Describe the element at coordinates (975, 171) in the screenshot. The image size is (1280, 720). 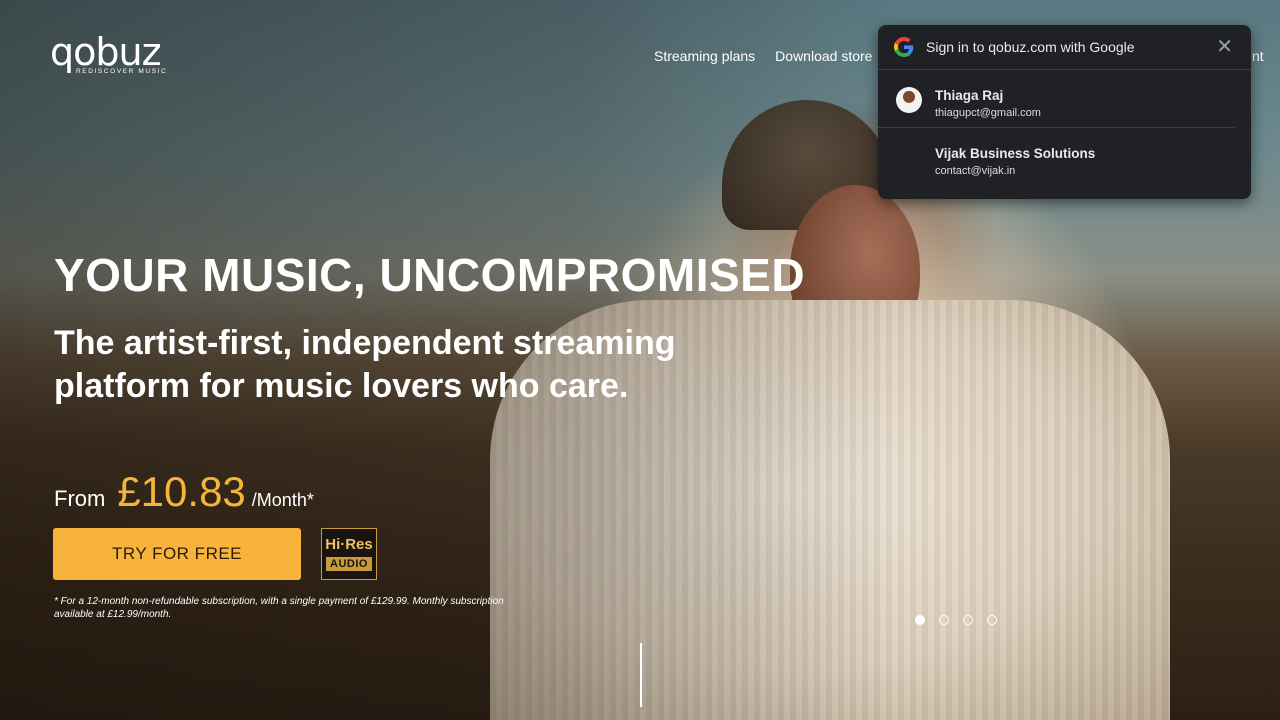
I see `account-email: contact@vijak.in` at that location.